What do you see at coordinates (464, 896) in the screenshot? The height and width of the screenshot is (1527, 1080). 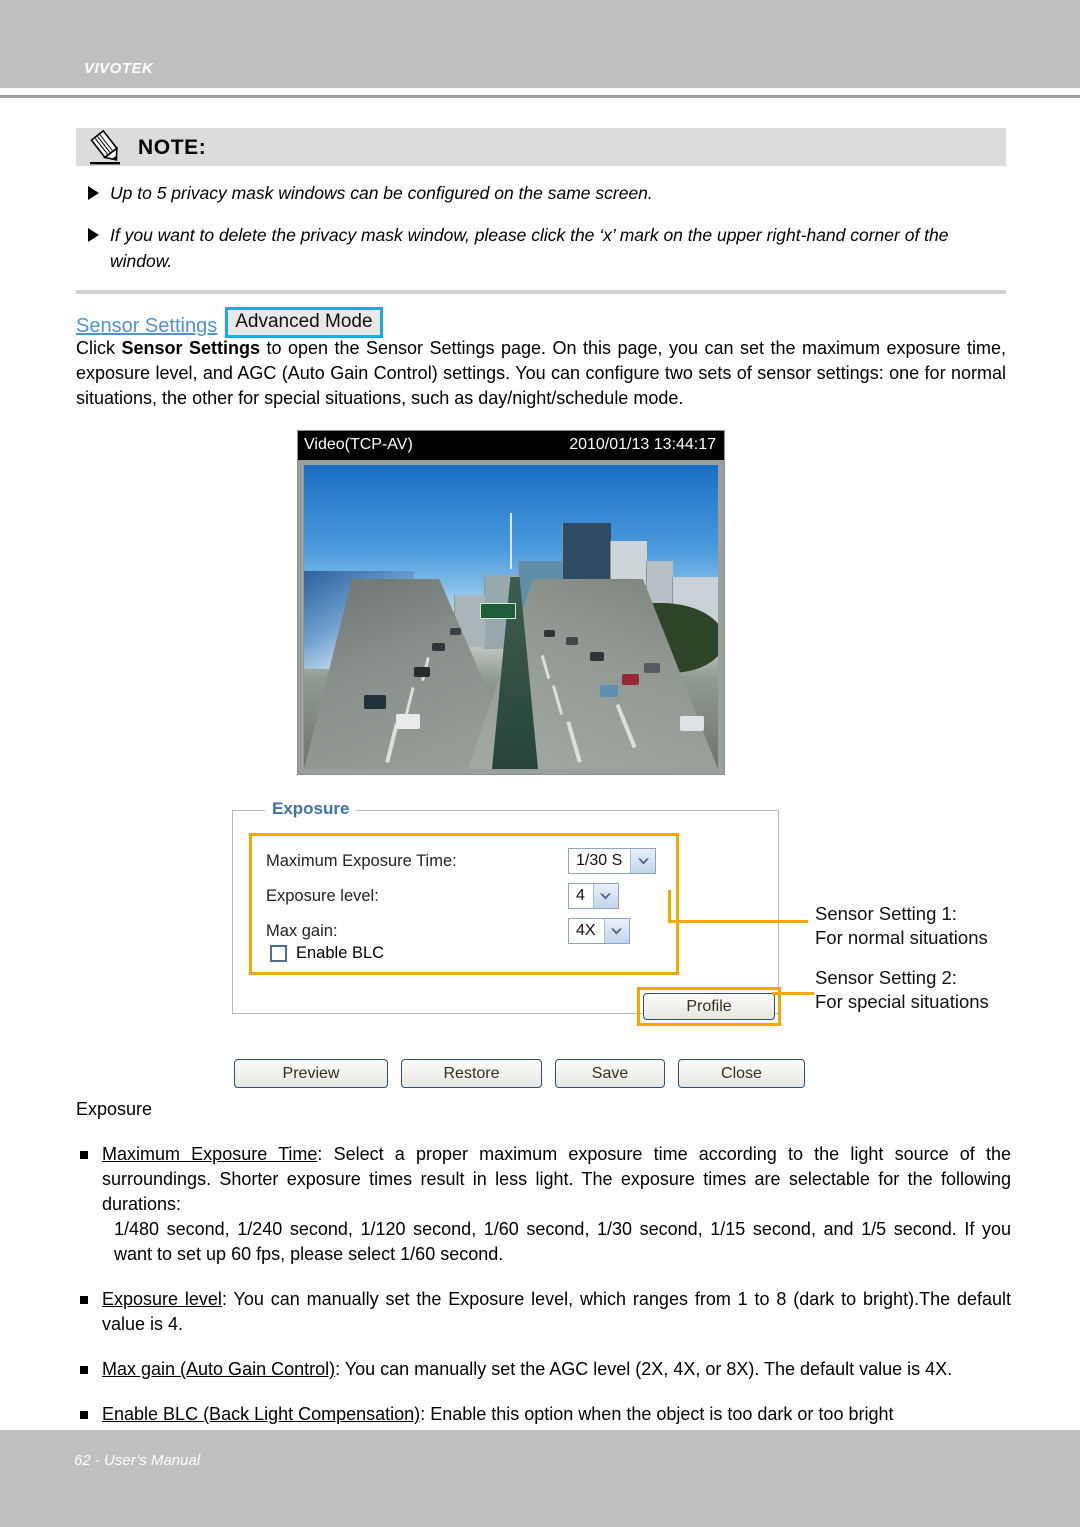 I see `field-row-exposure-level: Exposure level: 4` at bounding box center [464, 896].